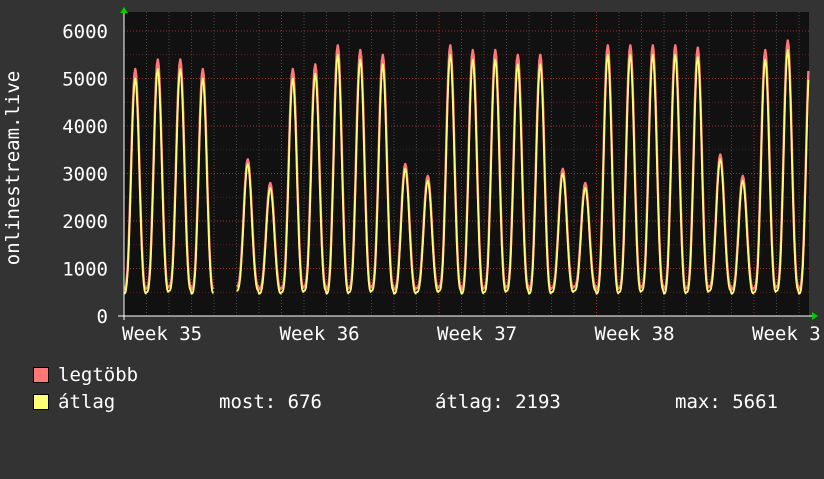 This screenshot has height=479, width=824. What do you see at coordinates (85, 80) in the screenshot?
I see `y-tick-label: 5000` at bounding box center [85, 80].